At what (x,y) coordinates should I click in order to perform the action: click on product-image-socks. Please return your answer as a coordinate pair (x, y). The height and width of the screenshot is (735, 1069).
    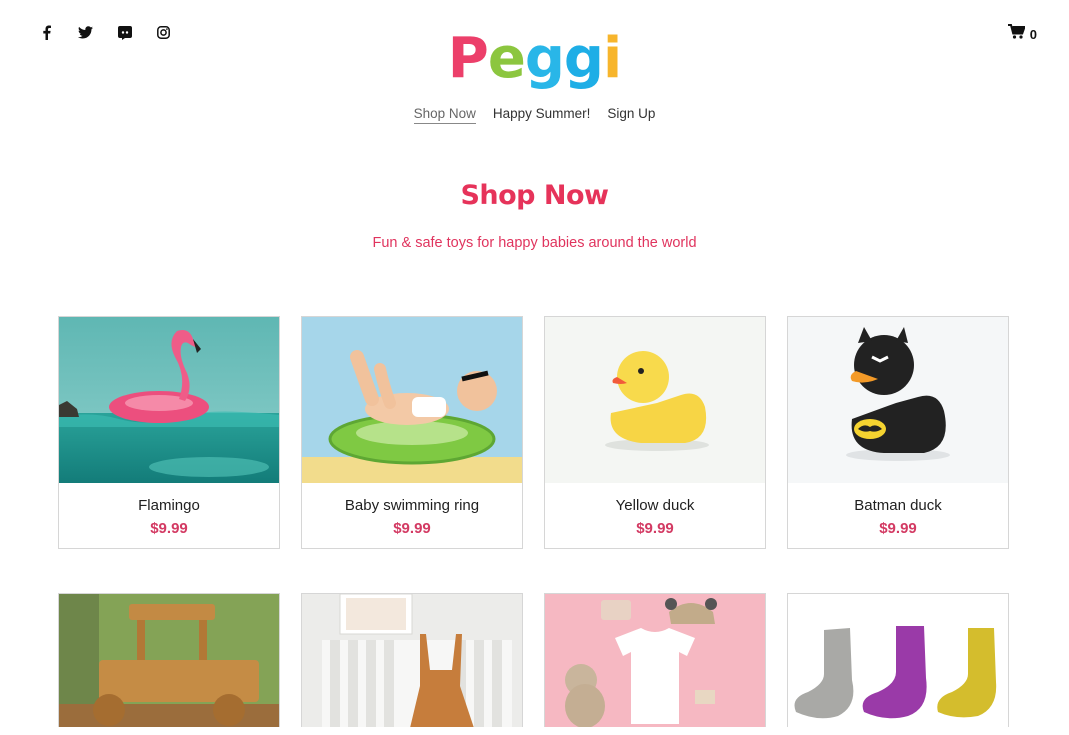
    Looking at the image, I should click on (898, 660).